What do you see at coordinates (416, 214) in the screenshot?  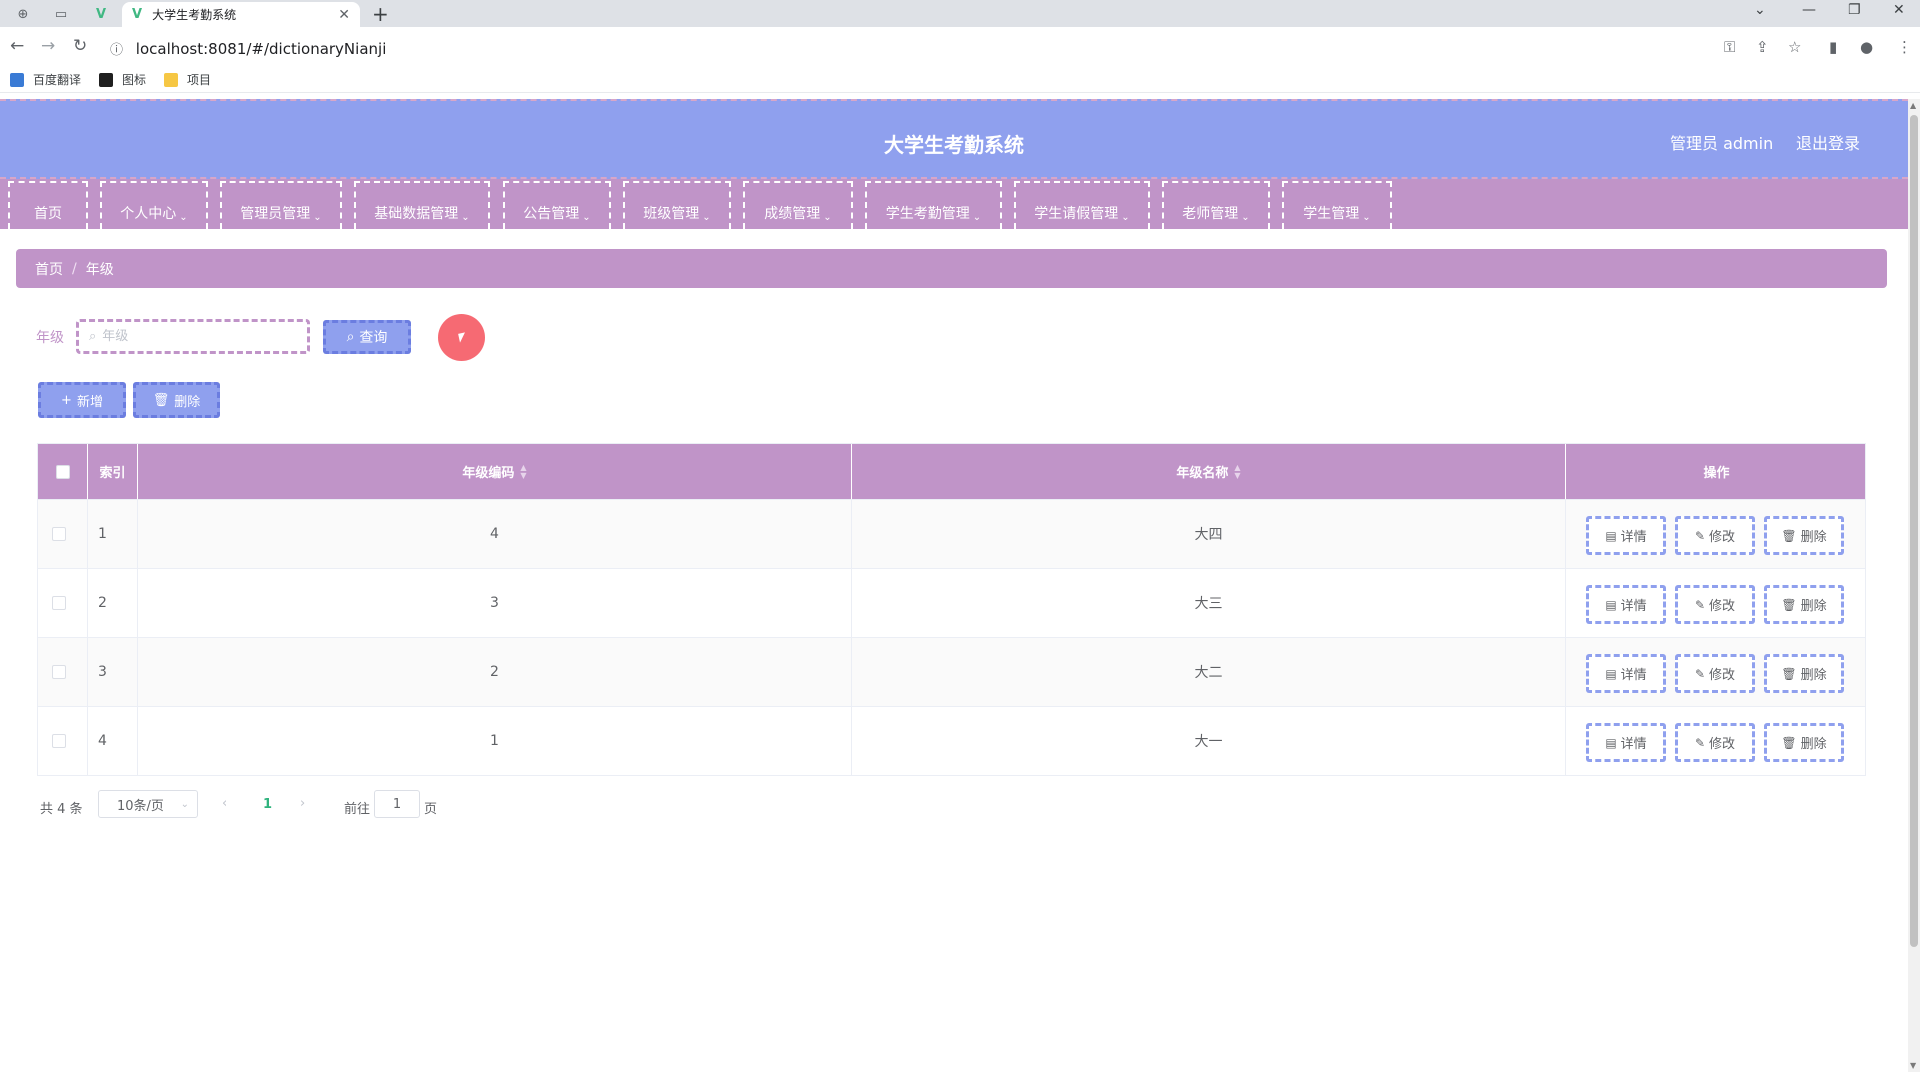 I see `menu-item-label: 基础数据管理` at bounding box center [416, 214].